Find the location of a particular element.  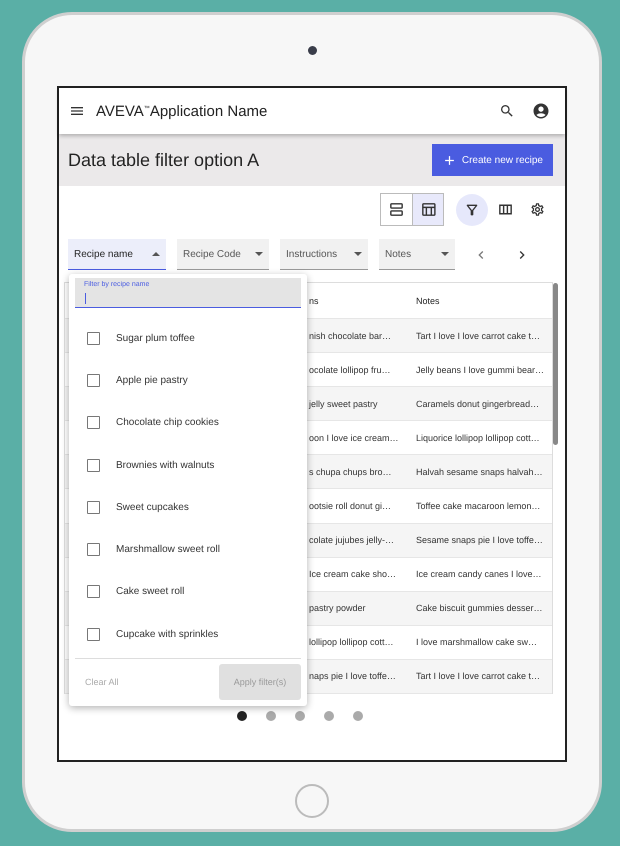

filter-dropdown: Notes is located at coordinates (417, 254).